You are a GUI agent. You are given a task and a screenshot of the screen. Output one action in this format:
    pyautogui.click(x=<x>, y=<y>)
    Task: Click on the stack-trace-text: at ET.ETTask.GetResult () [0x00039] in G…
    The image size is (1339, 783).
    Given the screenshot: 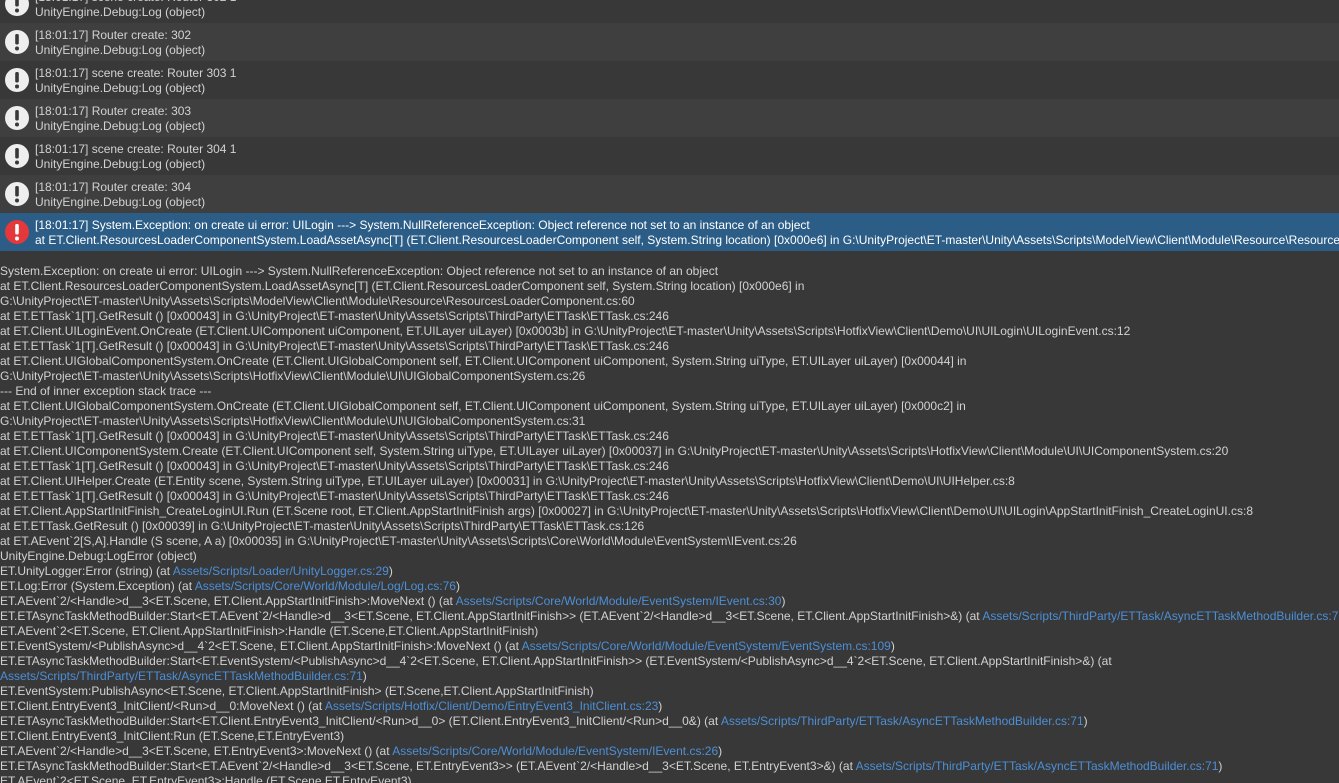 What is the action you would take?
    pyautogui.click(x=322, y=526)
    